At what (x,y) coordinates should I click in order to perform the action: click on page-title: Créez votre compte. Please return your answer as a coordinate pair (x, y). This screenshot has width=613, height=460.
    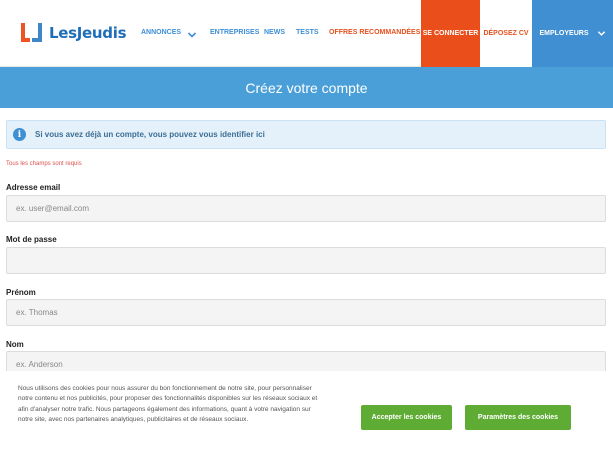
    Looking at the image, I should click on (306, 87).